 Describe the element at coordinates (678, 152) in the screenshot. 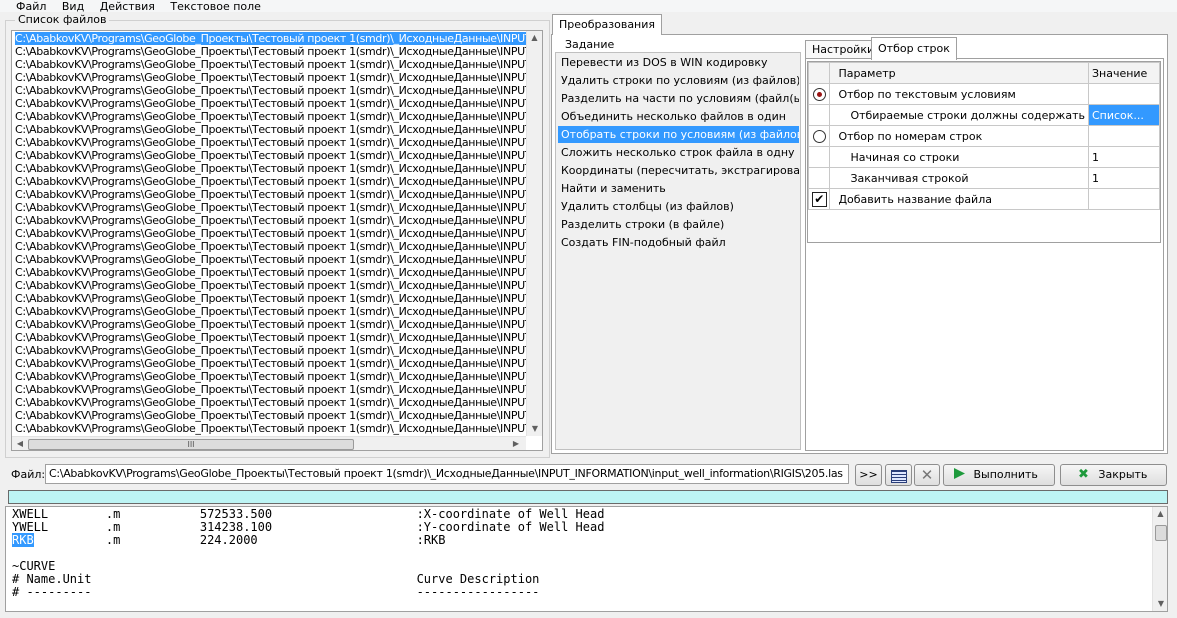

I see `task-item: Сложить несколько строк файла в одну` at that location.